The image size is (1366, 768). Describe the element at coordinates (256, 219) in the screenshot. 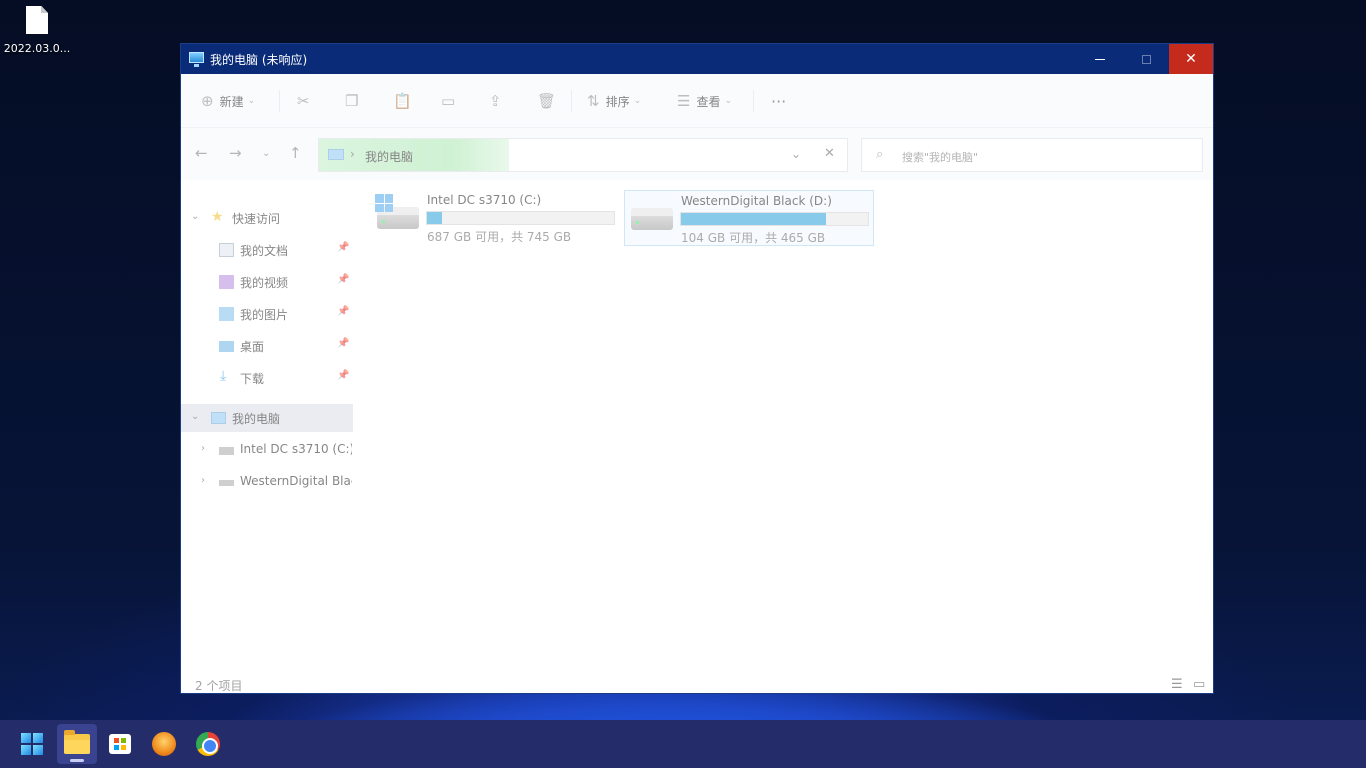

I see `sidebar-item-label: 快速访问` at that location.